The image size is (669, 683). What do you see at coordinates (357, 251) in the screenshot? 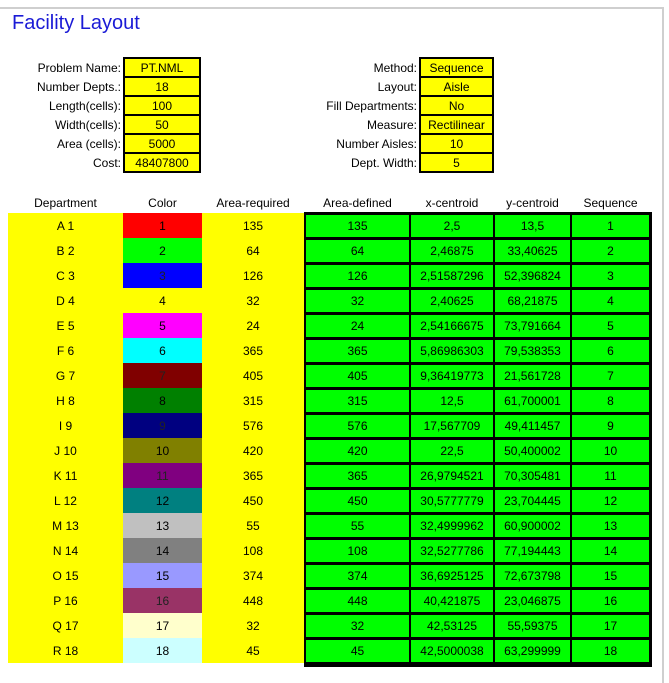
I see `area-defined-cell: 64` at bounding box center [357, 251].